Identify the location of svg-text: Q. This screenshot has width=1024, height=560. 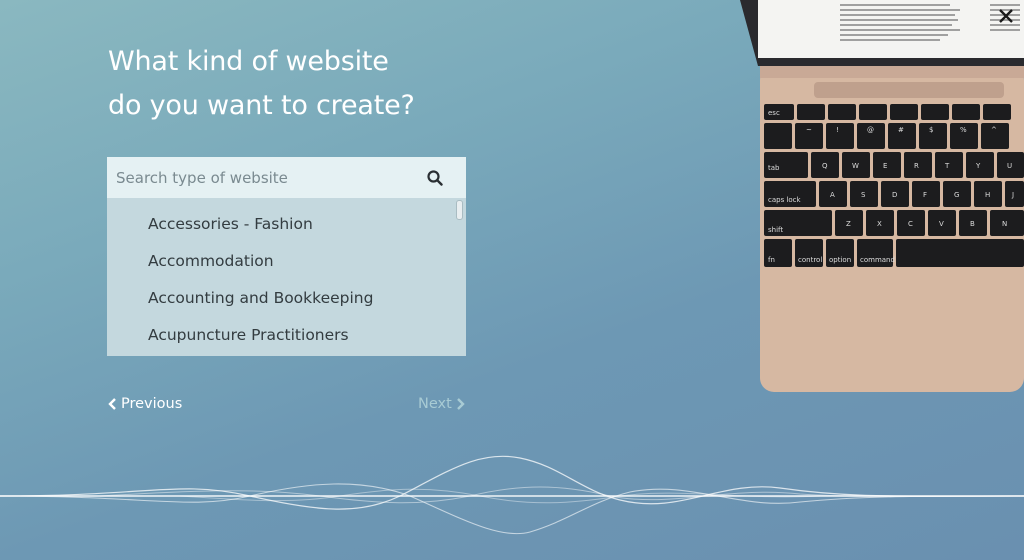
(825, 166).